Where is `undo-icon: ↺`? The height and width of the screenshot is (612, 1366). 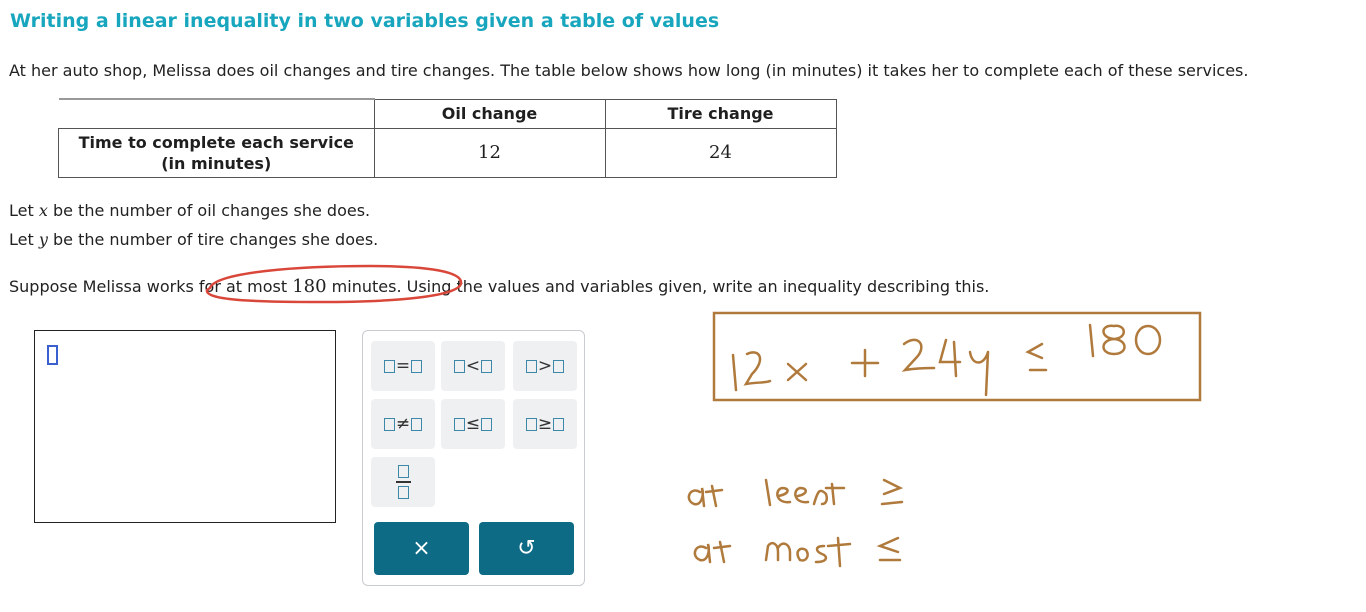 undo-icon: ↺ is located at coordinates (526, 548).